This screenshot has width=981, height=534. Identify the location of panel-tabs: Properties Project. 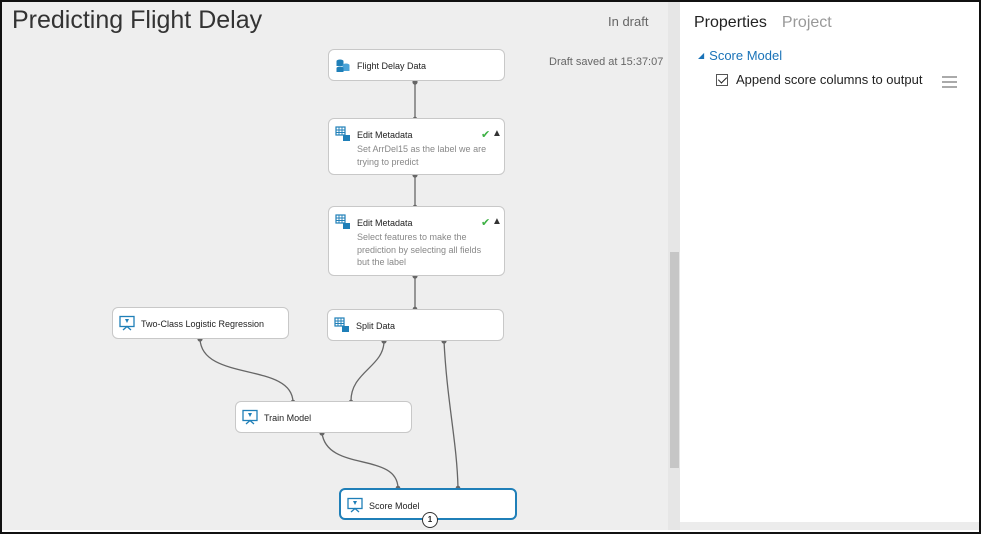
(763, 23).